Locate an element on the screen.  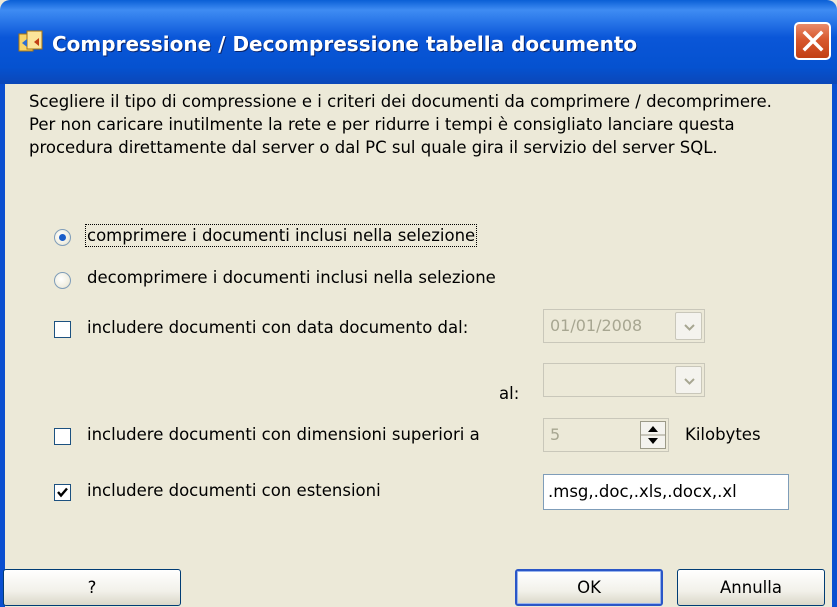
help-button: ? is located at coordinates (92, 587).